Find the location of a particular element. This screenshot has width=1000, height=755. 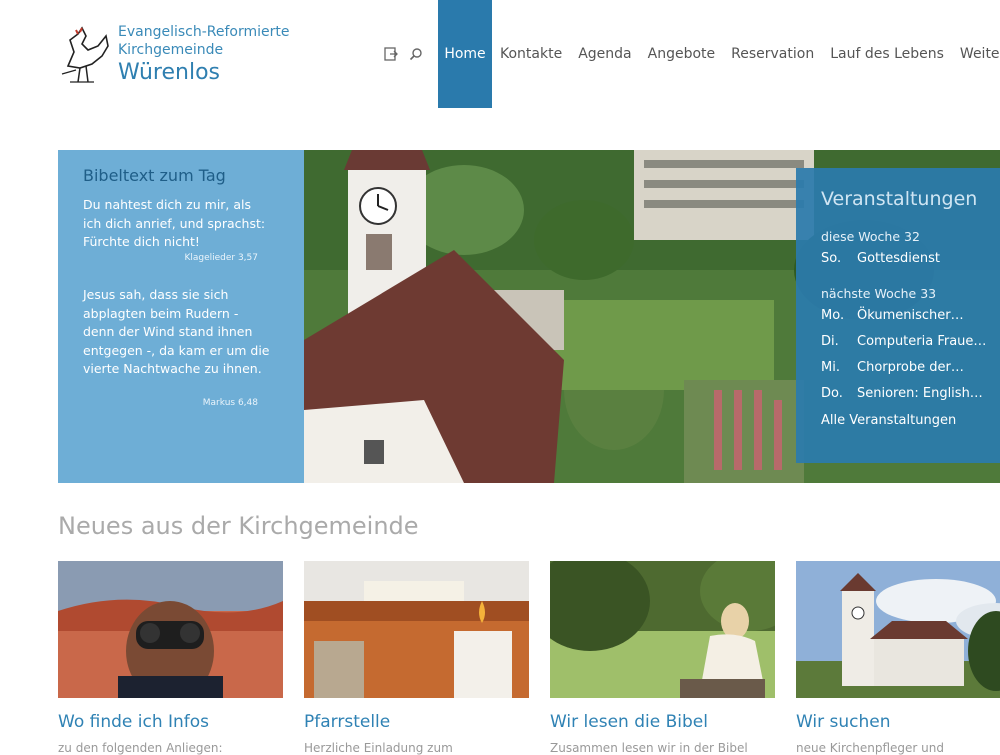

event-item: So. Gottesdienst is located at coordinates (880, 258).